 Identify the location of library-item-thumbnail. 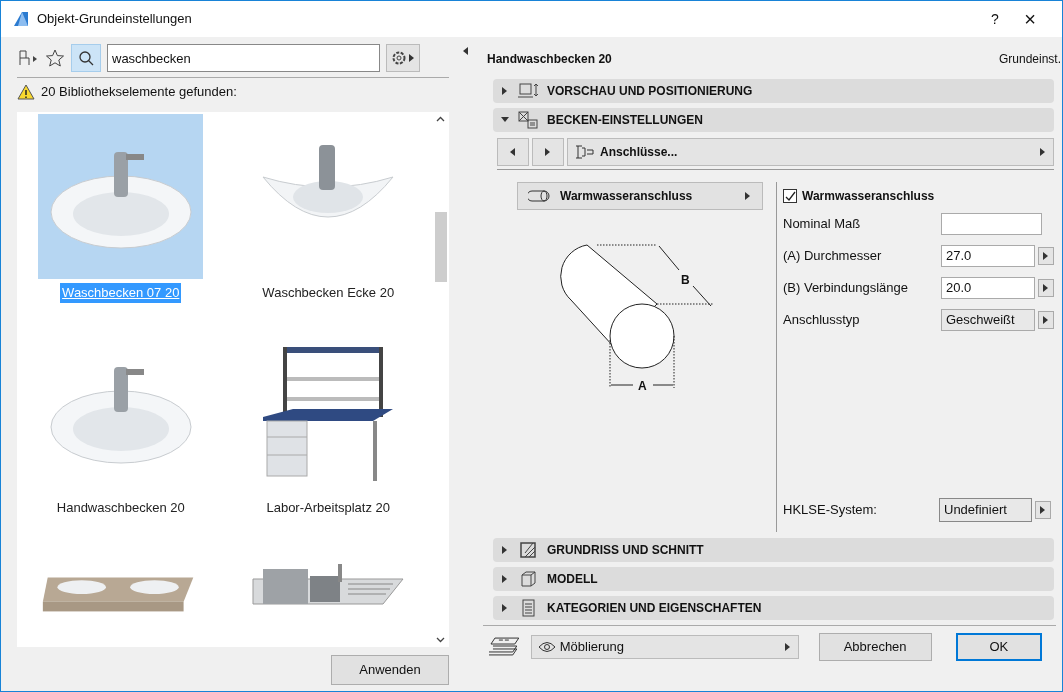
(121, 196).